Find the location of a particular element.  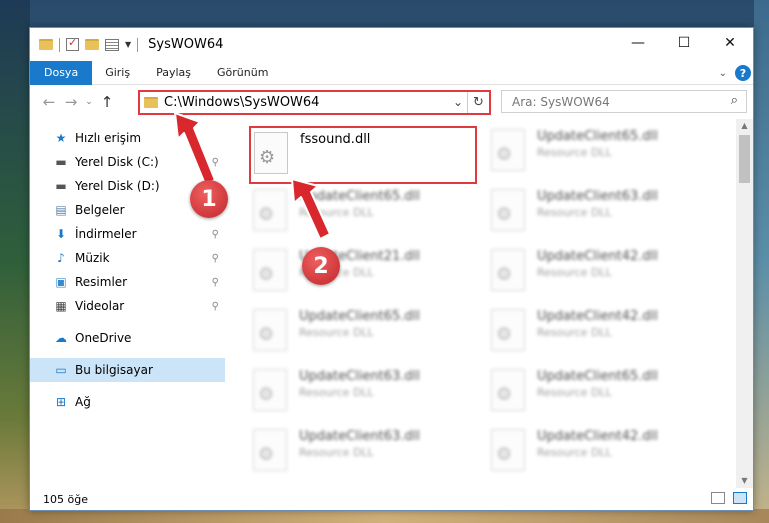

star-icon: ★ is located at coordinates (61, 138).